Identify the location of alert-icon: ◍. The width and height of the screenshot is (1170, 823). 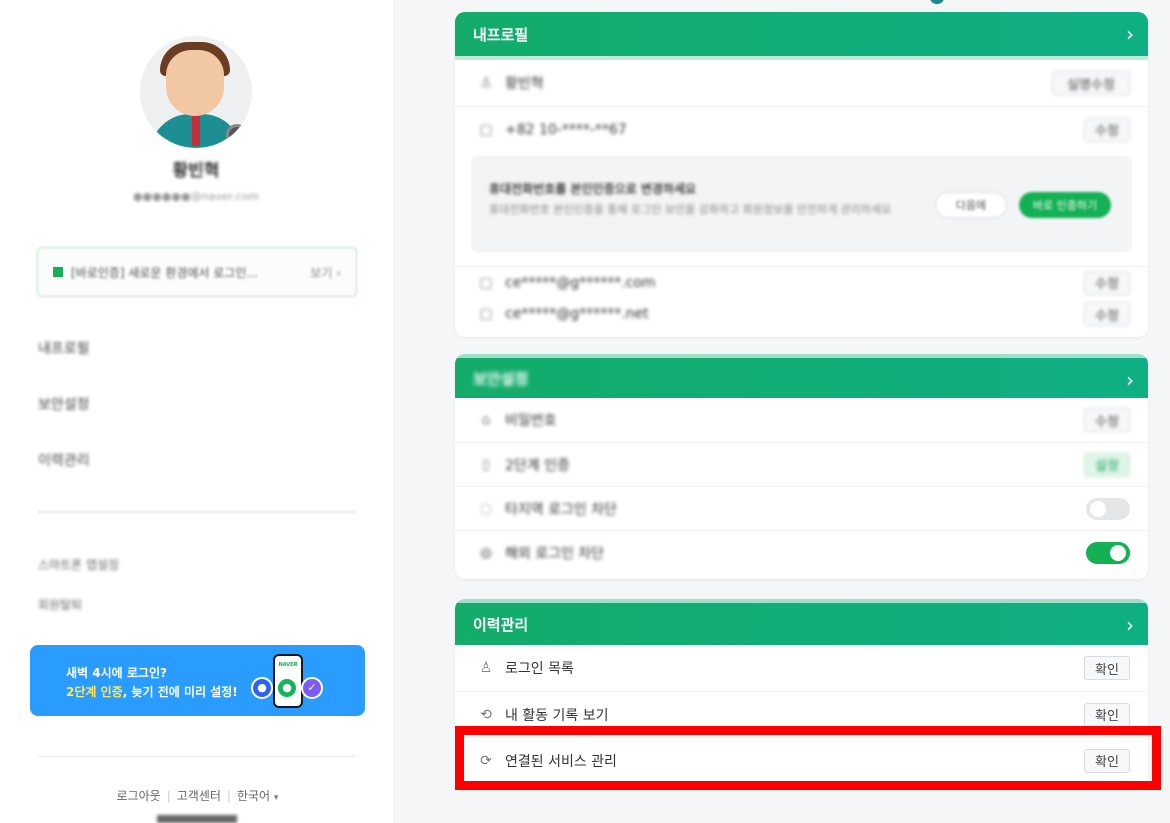
(486, 552).